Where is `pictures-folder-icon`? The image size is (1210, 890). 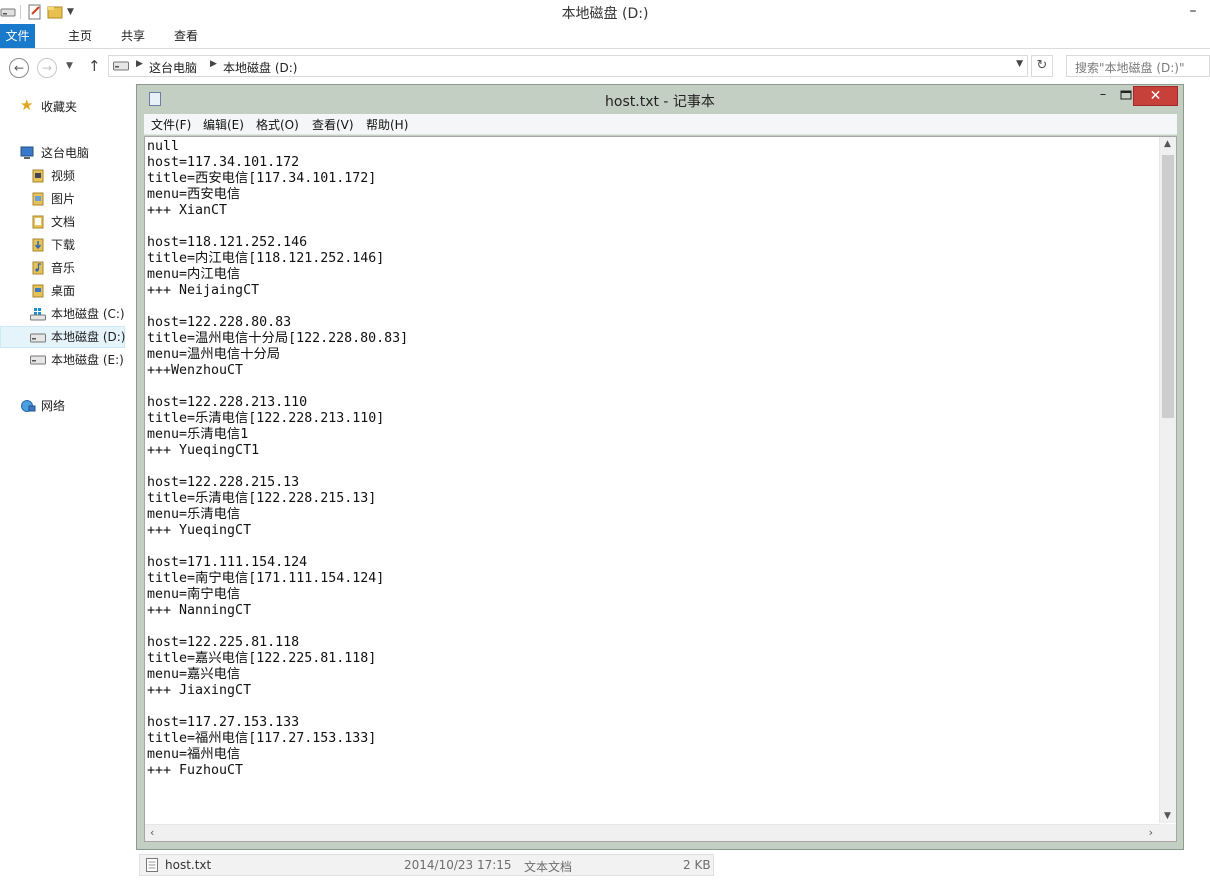
pictures-folder-icon is located at coordinates (38, 199).